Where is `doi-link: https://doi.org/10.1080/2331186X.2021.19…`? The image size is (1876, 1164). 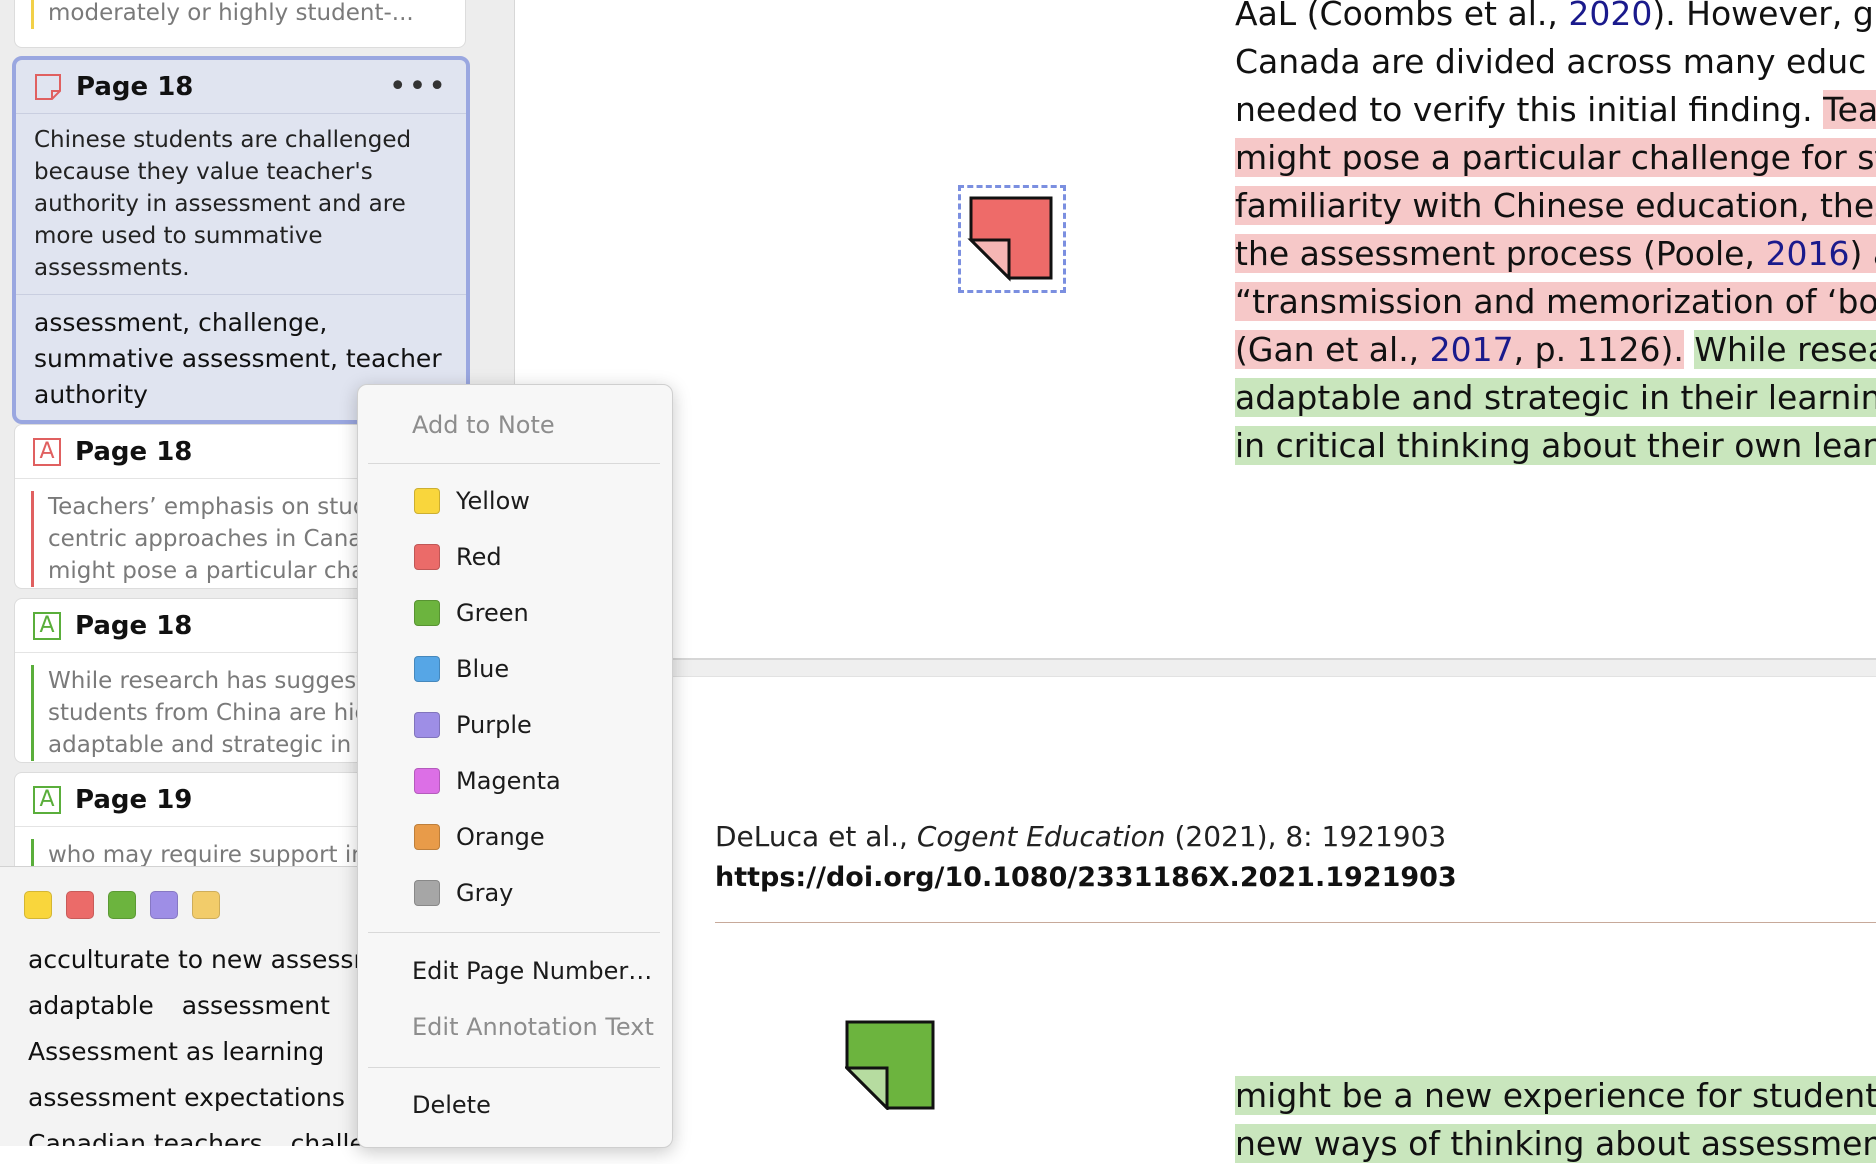
doi-link: https://doi.org/10.1080/2331186X.2021.19… is located at coordinates (1086, 877).